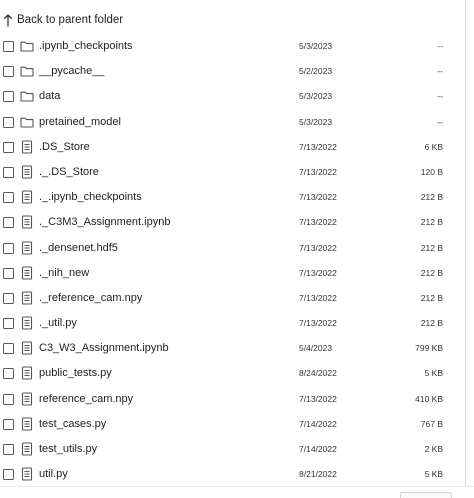 The width and height of the screenshot is (474, 498). What do you see at coordinates (232, 72) in the screenshot?
I see `file-row: __pycache__ 5/2/2023 --` at bounding box center [232, 72].